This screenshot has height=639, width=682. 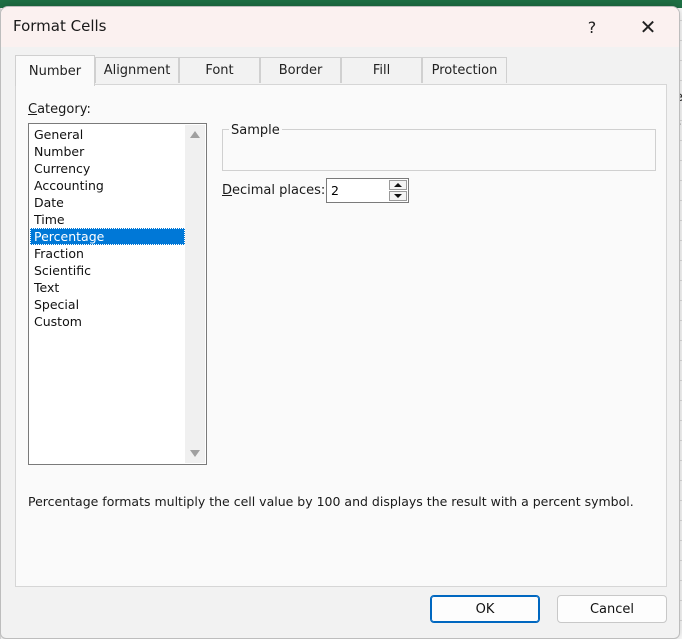 I want to click on category-label-text: ategory:, so click(x=64, y=109).